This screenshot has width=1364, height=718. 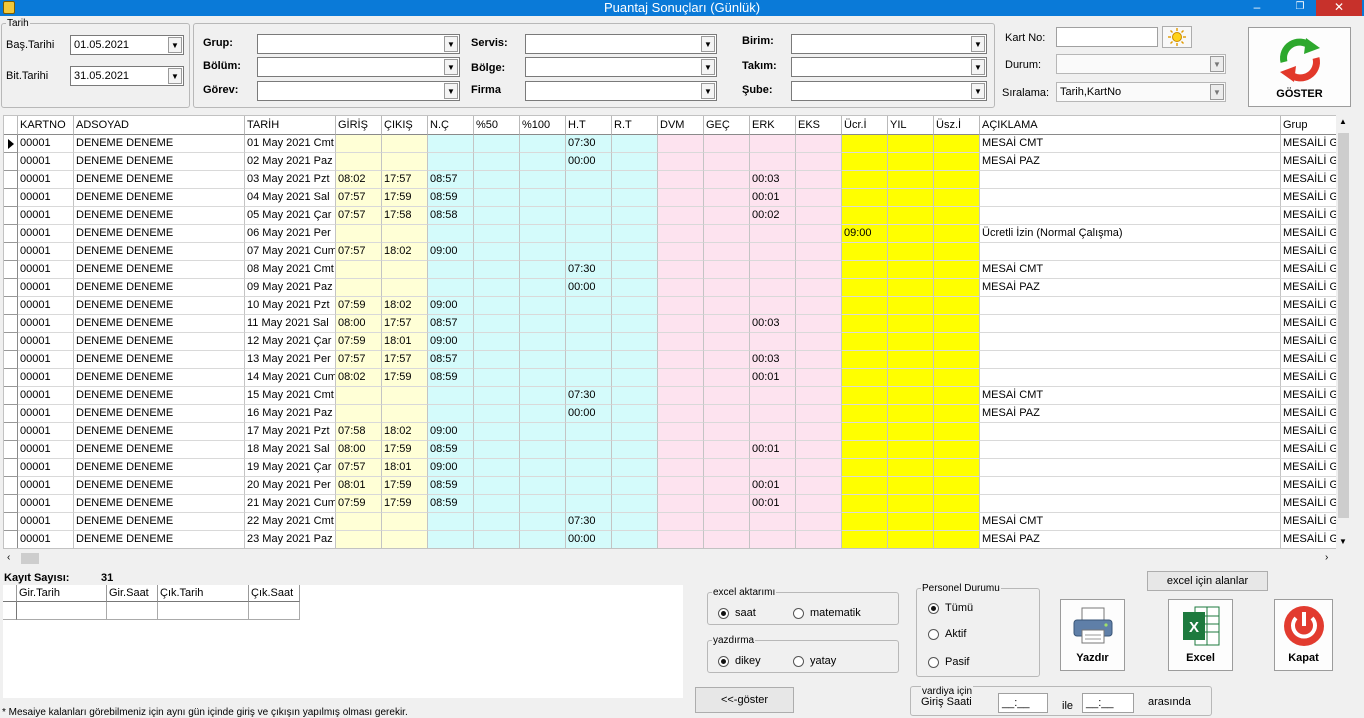 I want to click on sun-icon-button, so click(x=1177, y=37).